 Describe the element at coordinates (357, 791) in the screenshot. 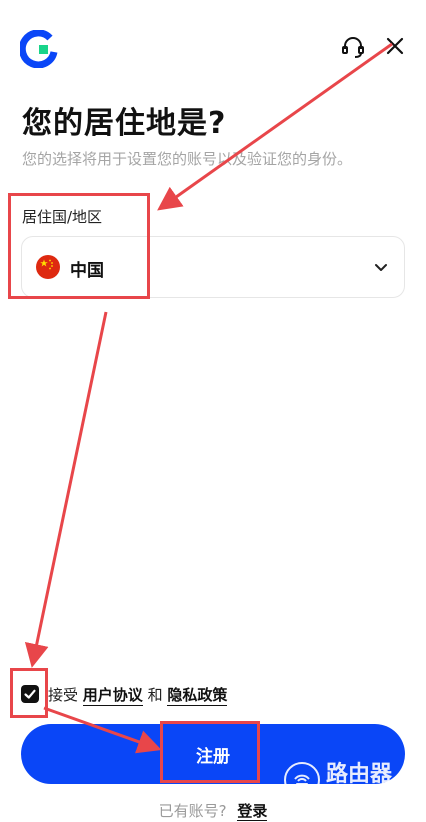

I see `watermark-en: luyouqi.com` at that location.